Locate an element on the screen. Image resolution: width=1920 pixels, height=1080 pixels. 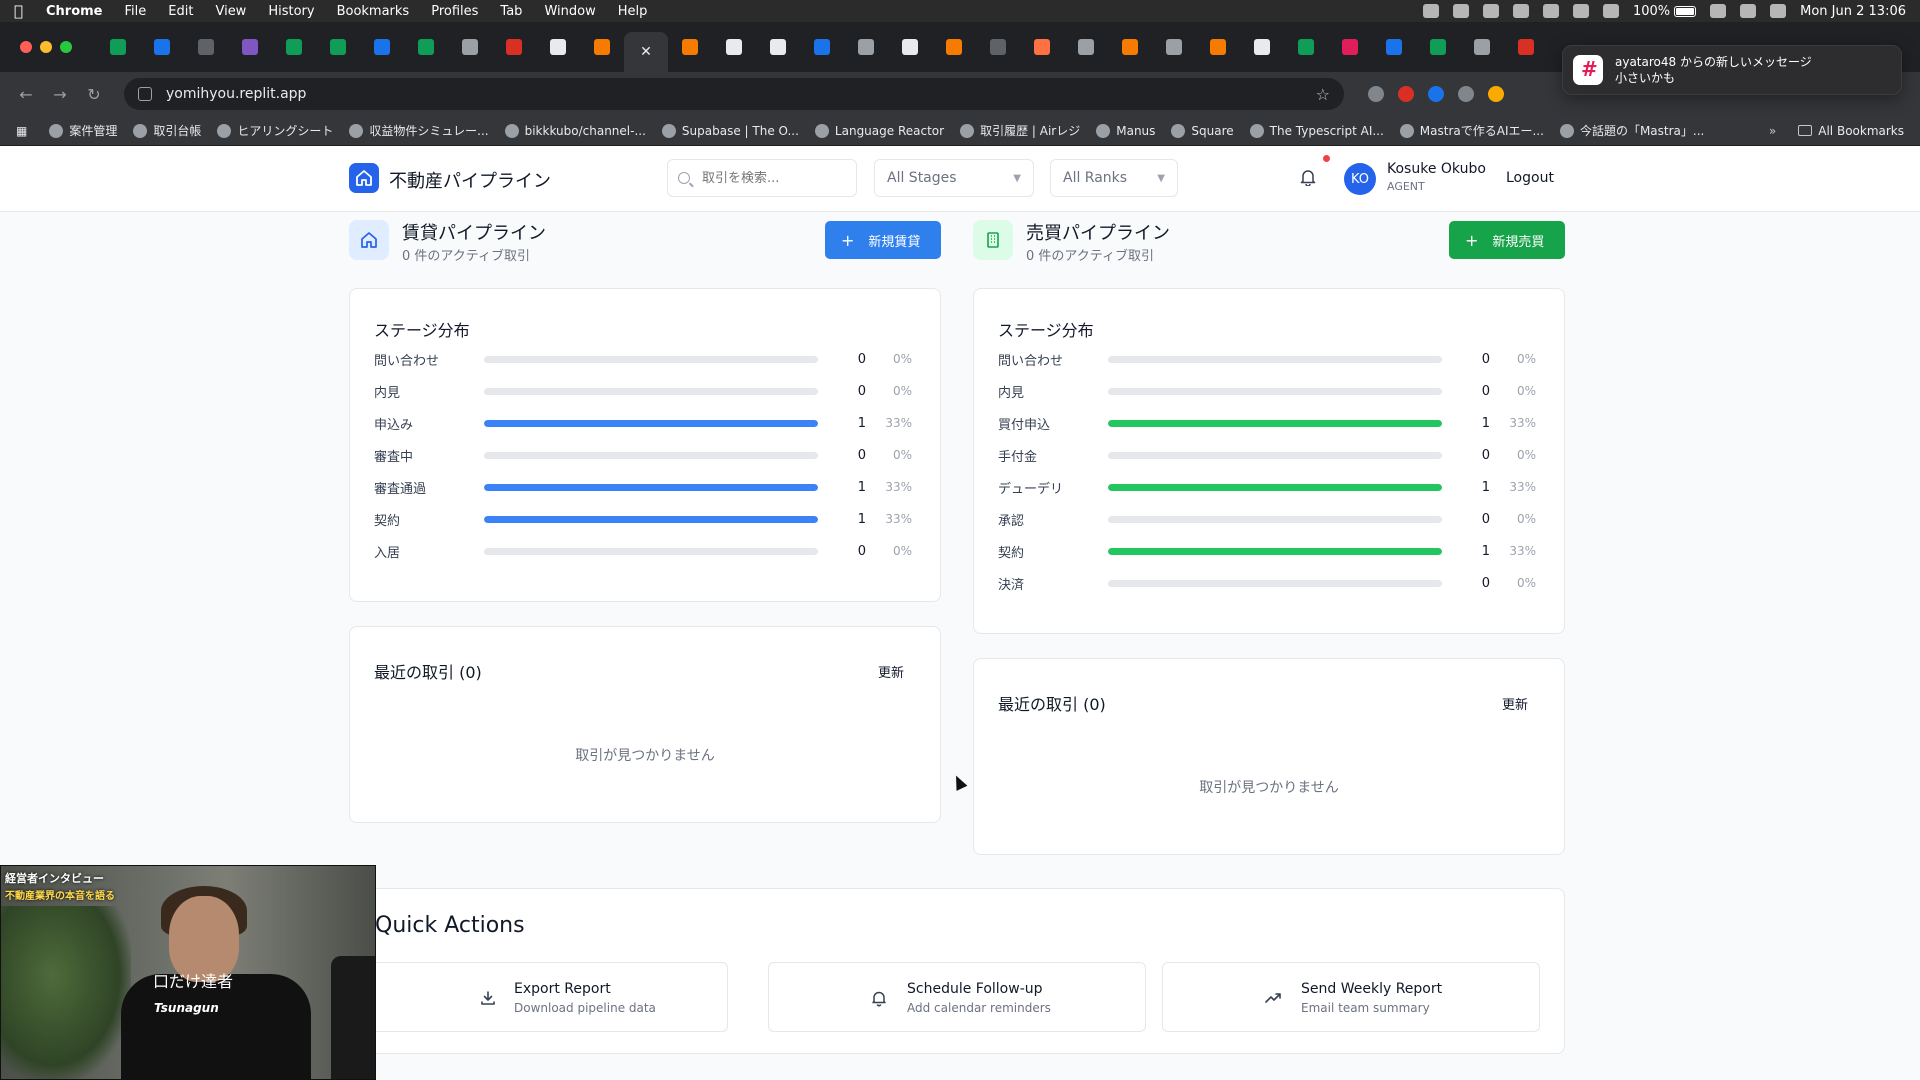
fullscreen-window-button is located at coordinates (66, 47).